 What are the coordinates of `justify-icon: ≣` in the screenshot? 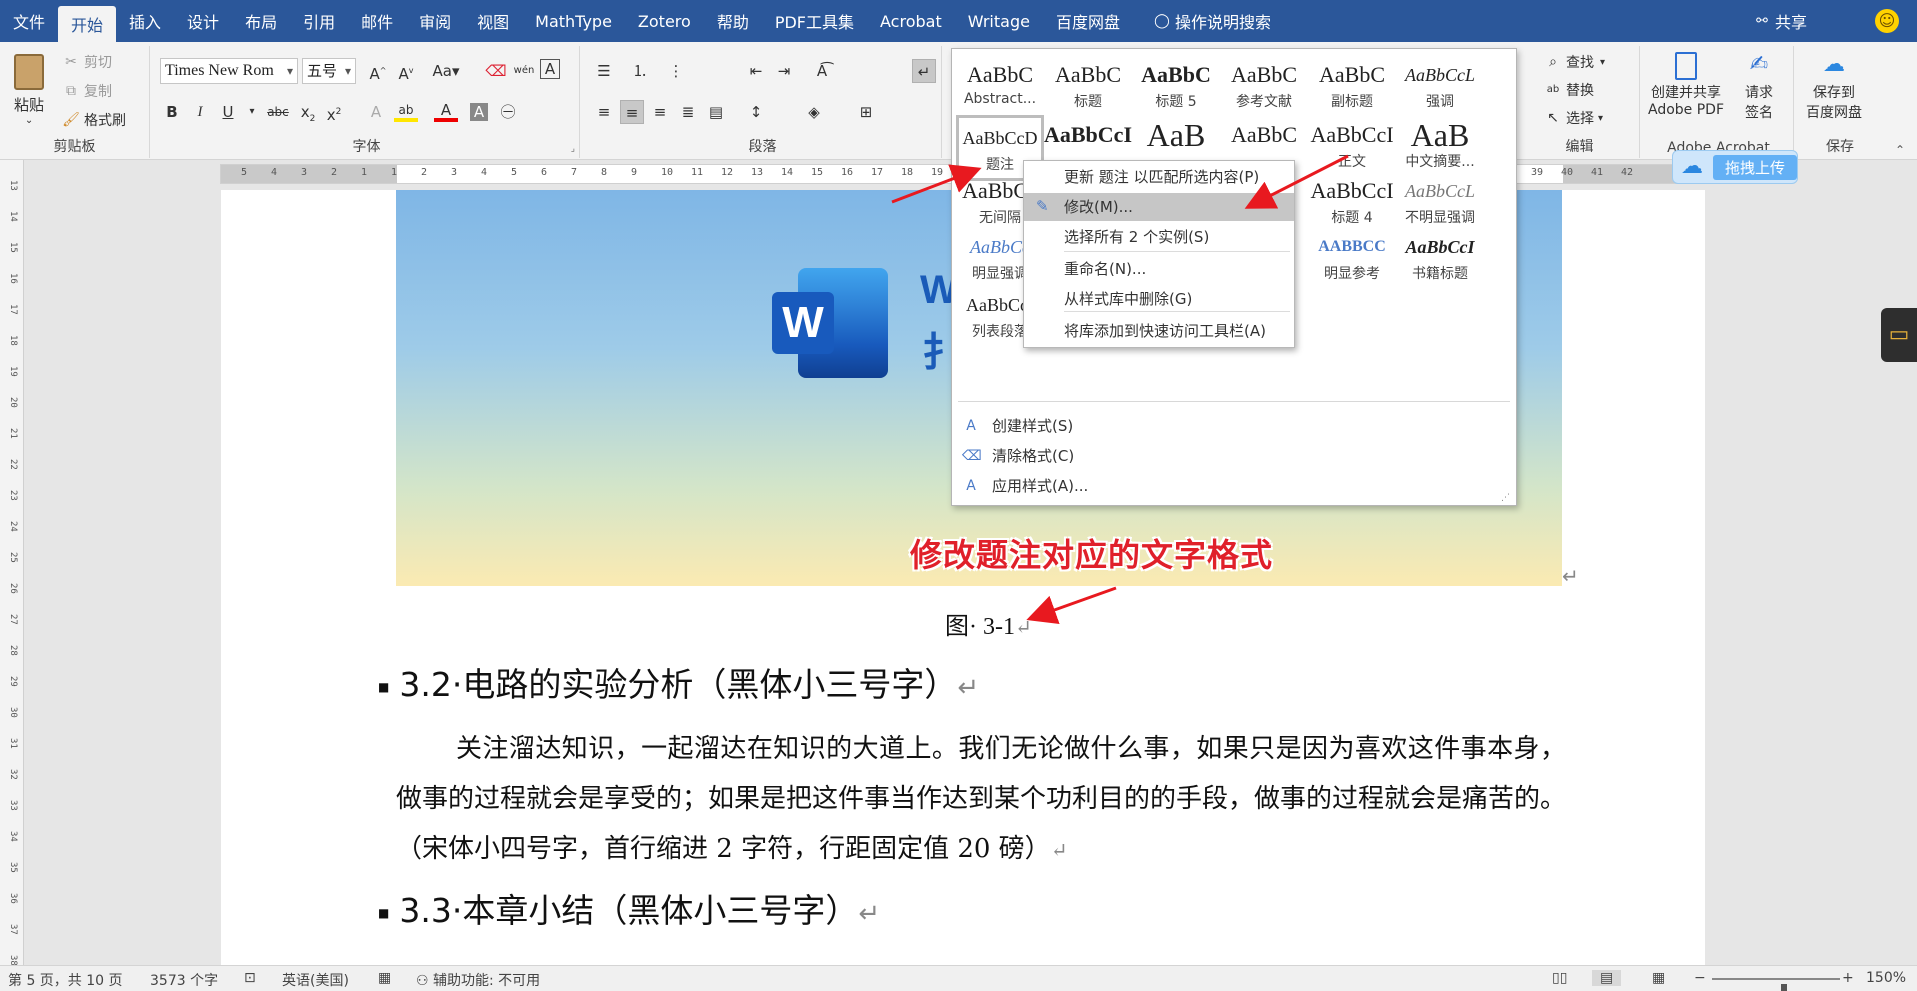 It's located at (688, 112).